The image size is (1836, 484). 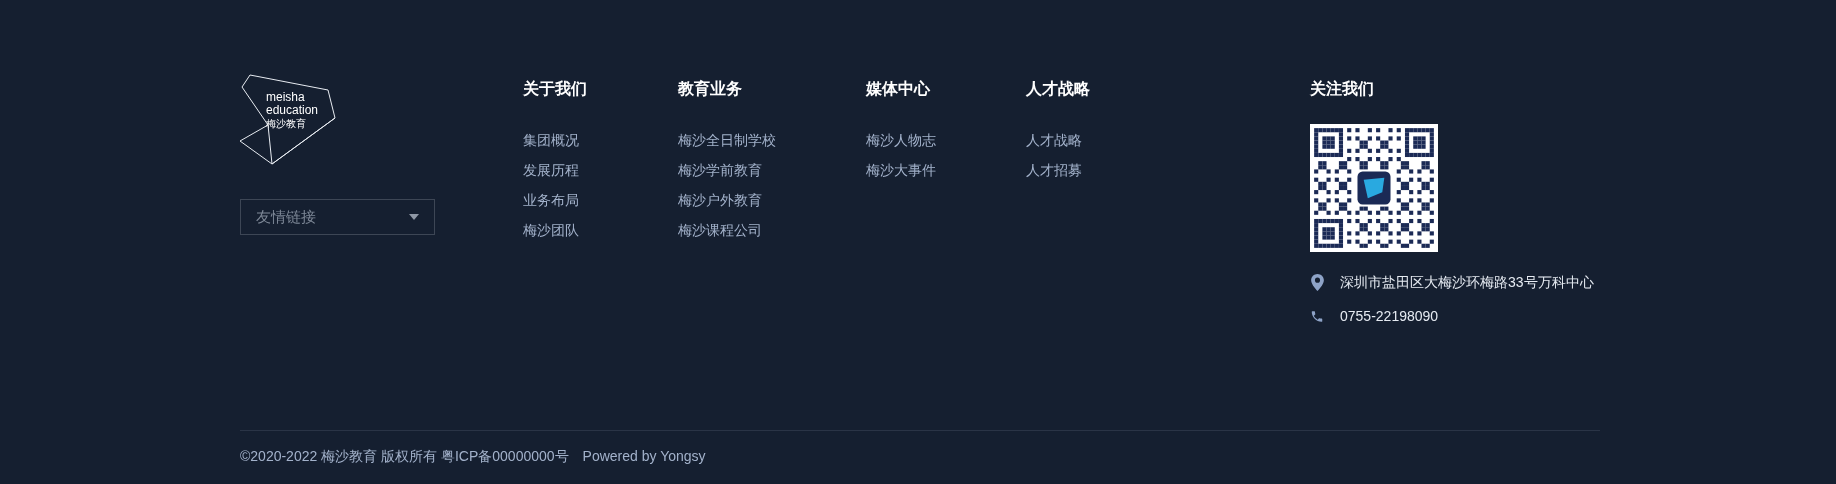 I want to click on logo: meisha education 梅沙教育, so click(x=290, y=119).